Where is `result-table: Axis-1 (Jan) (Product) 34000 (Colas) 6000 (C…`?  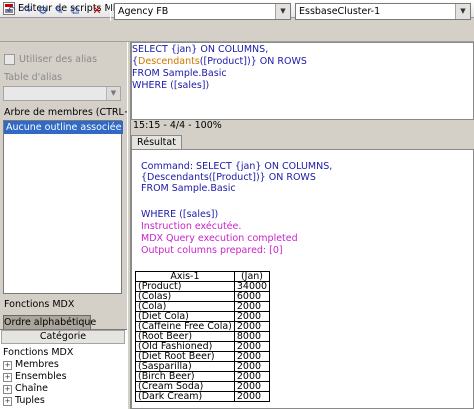 result-table: Axis-1 (Jan) (Product) 34000 (Colas) 6000 (C… is located at coordinates (203, 336).